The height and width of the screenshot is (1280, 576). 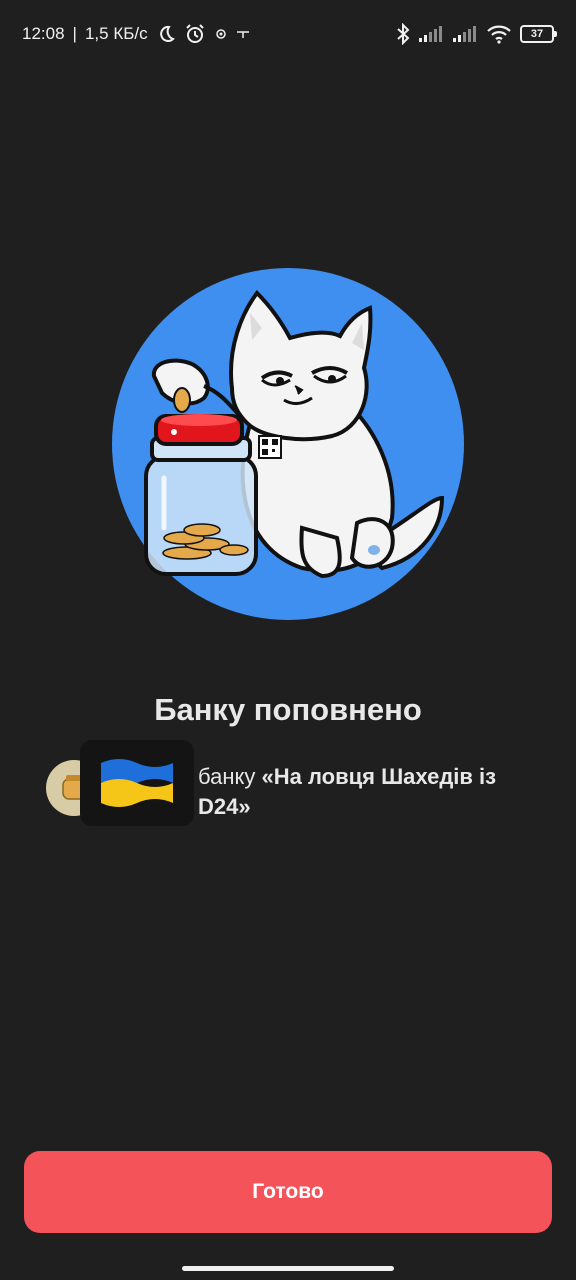 What do you see at coordinates (288, 1268) in the screenshot?
I see `home-indicator` at bounding box center [288, 1268].